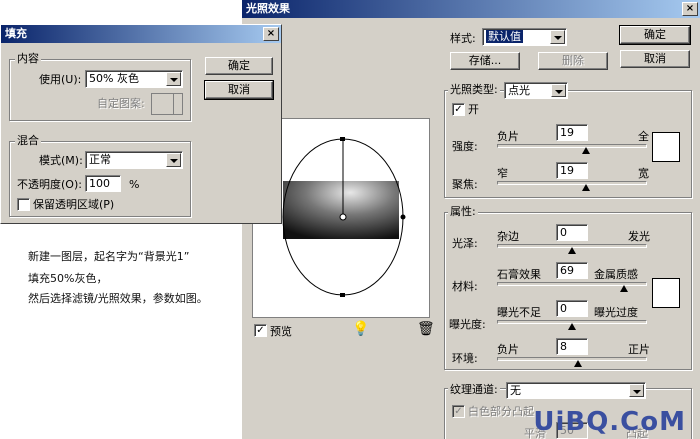  What do you see at coordinates (572, 346) in the screenshot?
I see `ambience-input: 8` at bounding box center [572, 346].